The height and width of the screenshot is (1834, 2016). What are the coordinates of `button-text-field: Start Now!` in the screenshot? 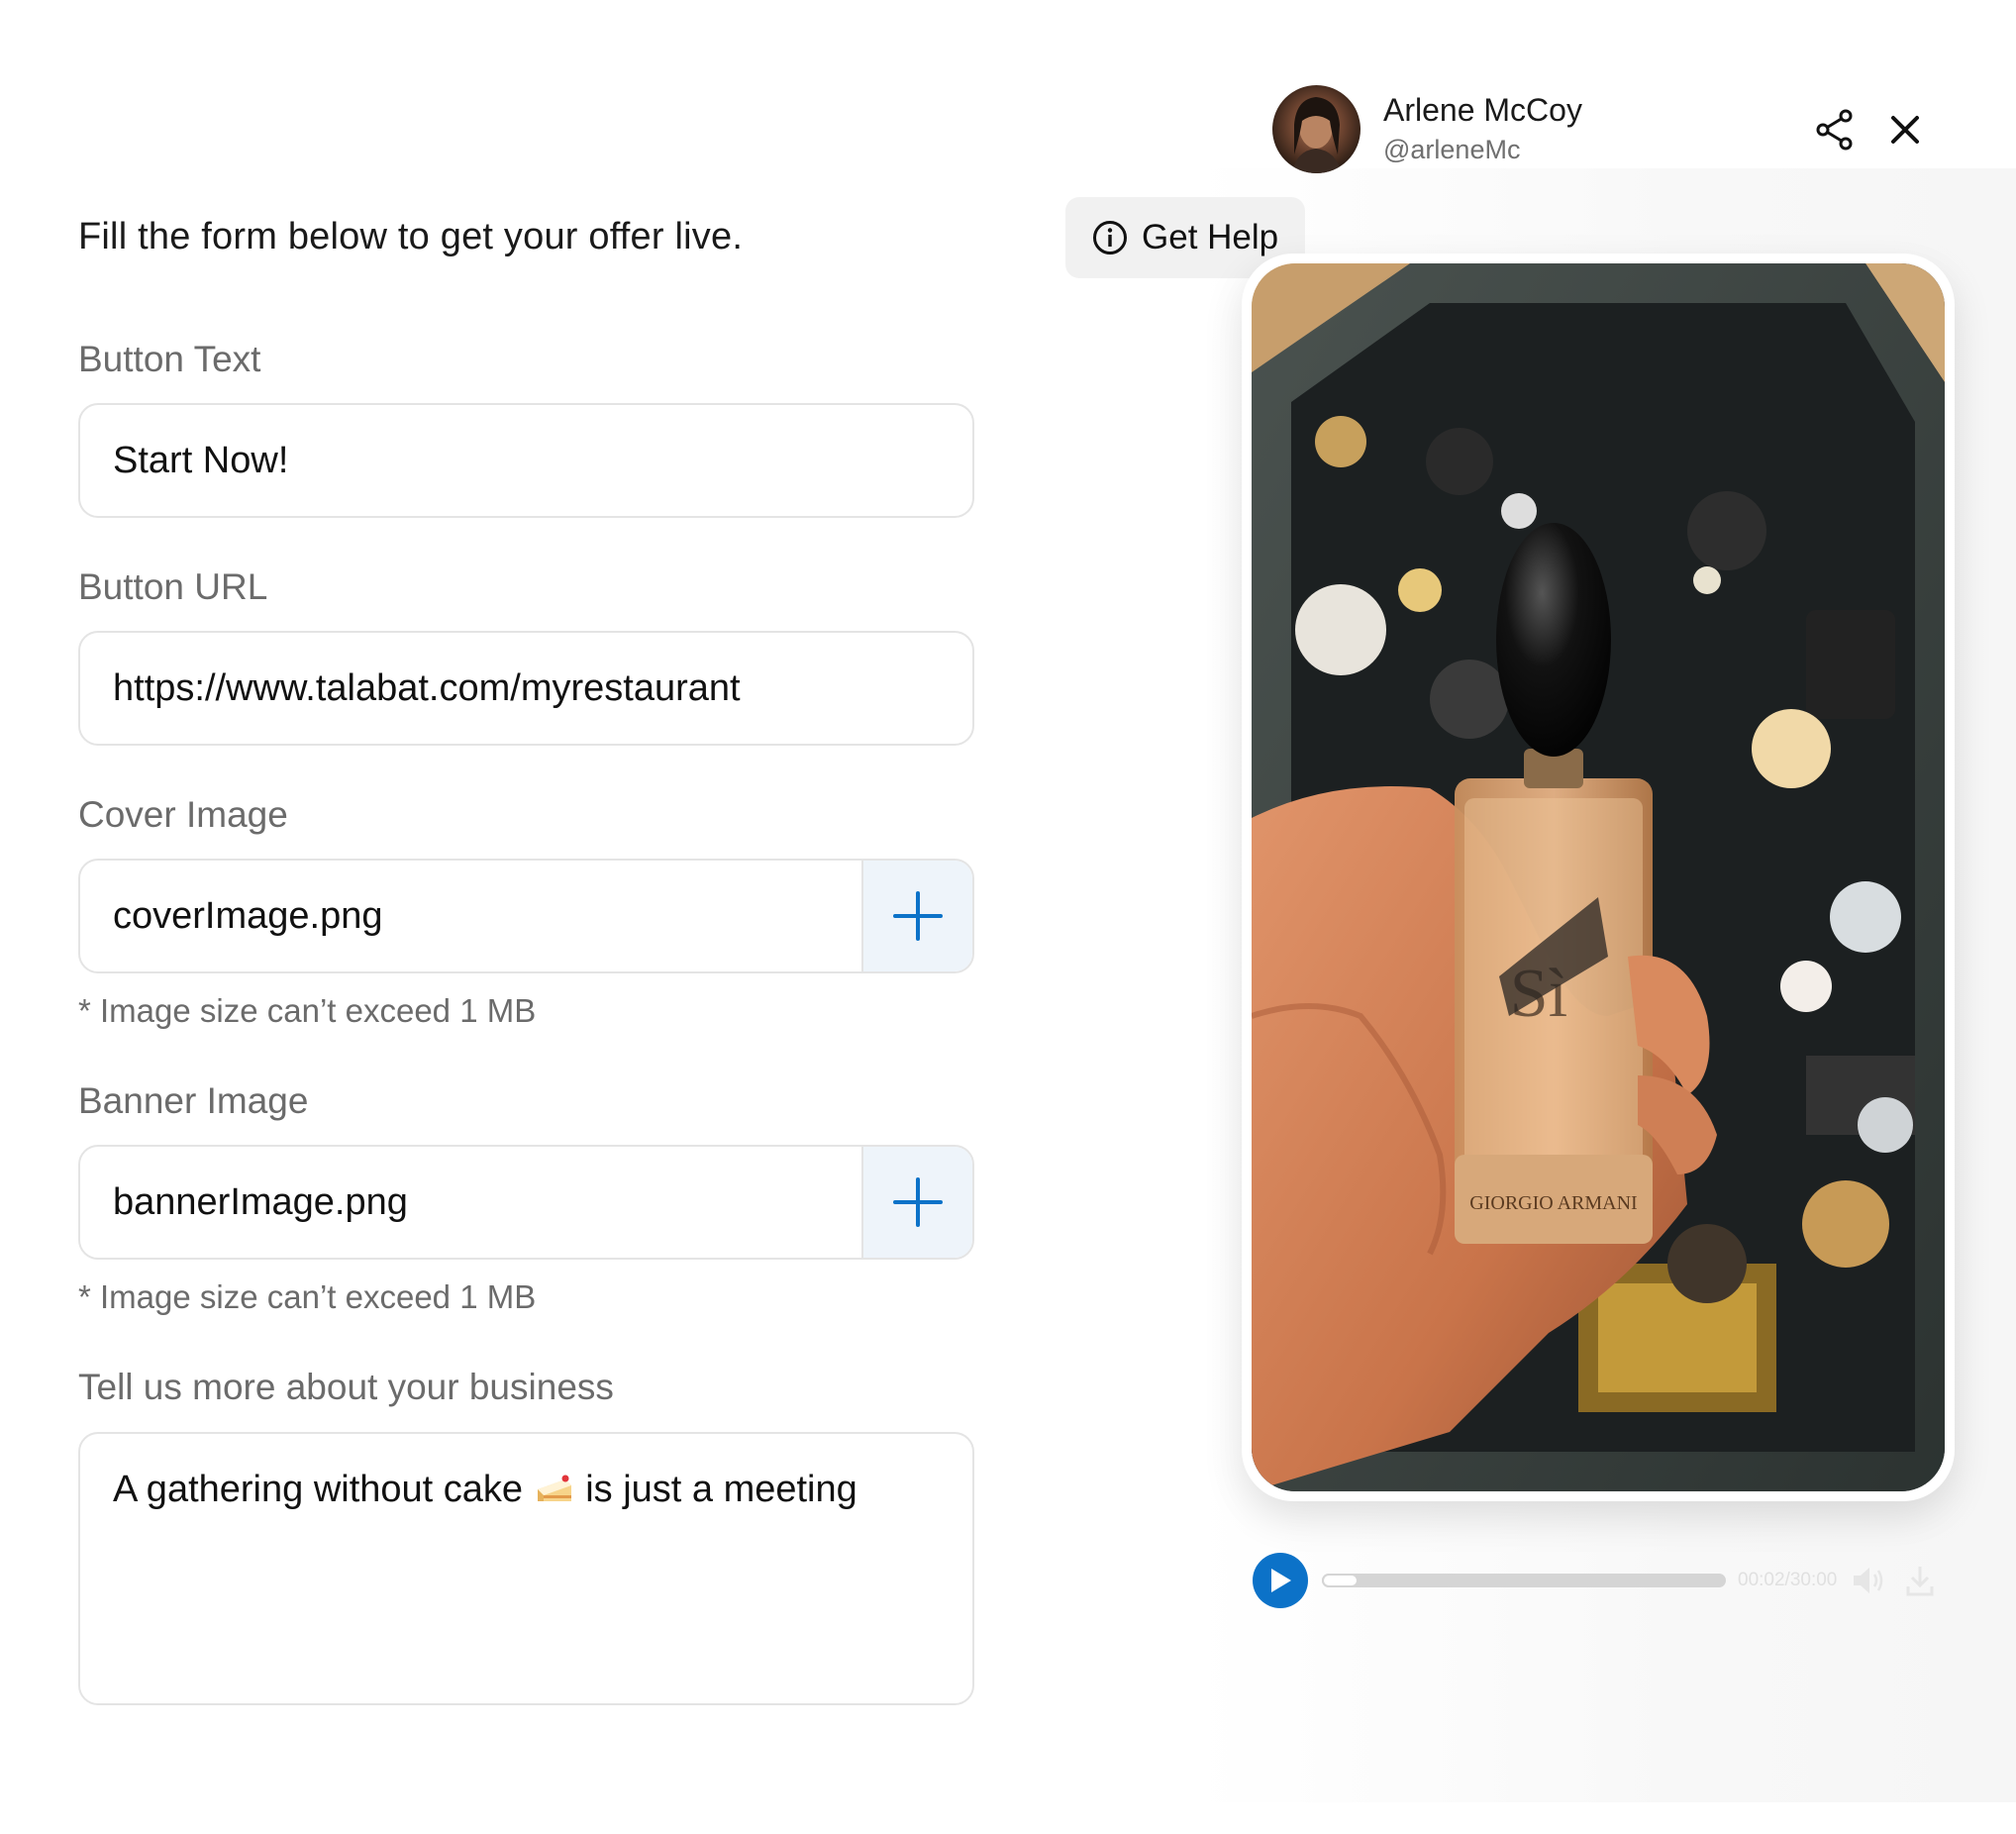 It's located at (526, 461).